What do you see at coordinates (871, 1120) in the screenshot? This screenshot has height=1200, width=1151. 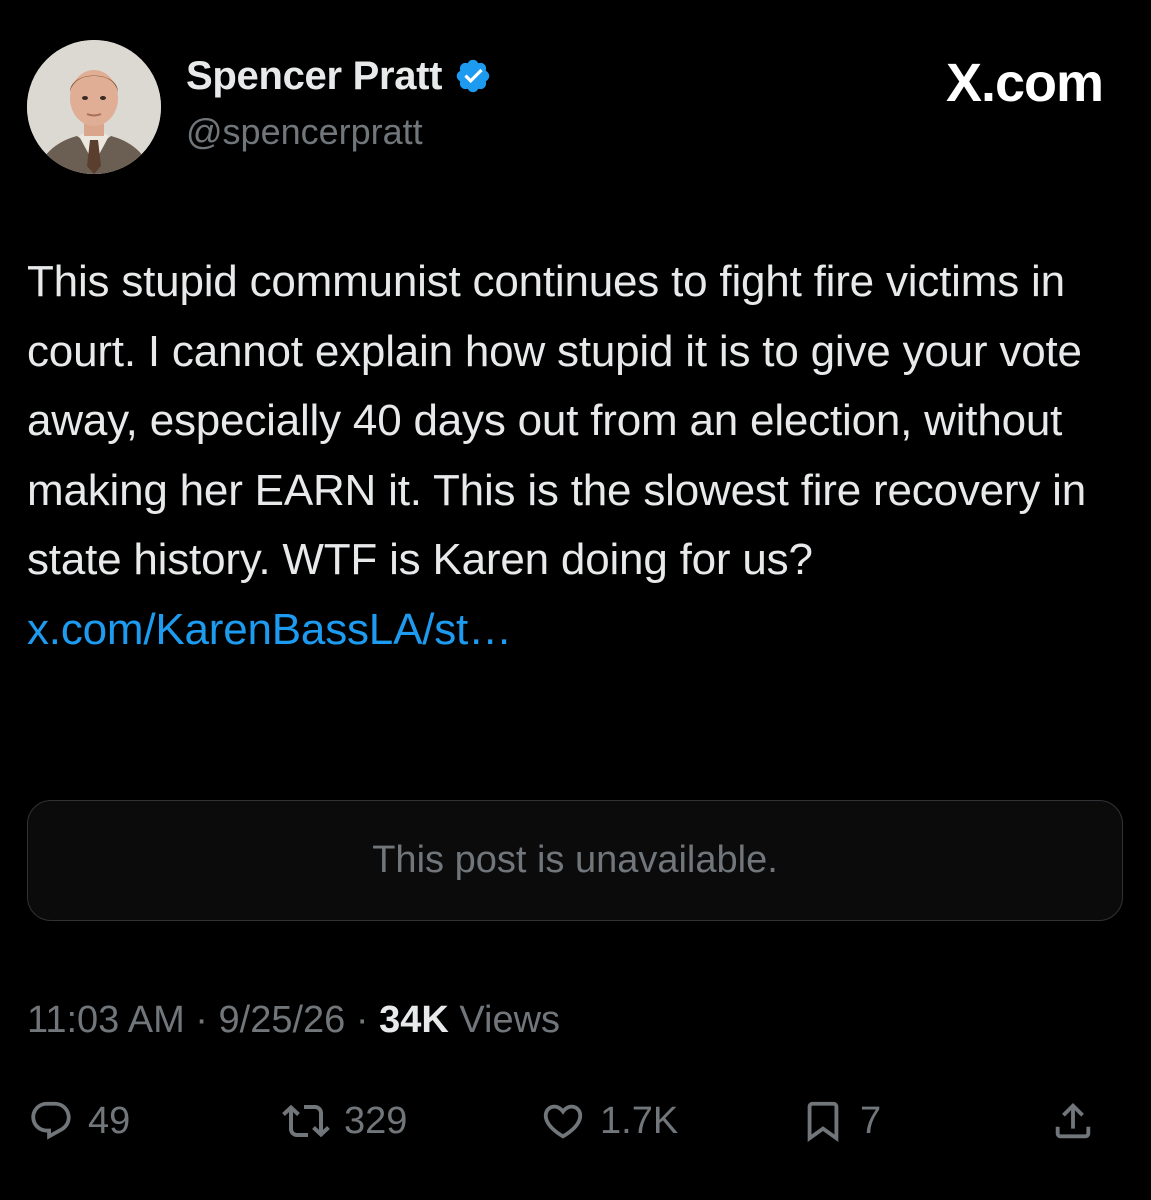 I see `bookmark-count: 7` at bounding box center [871, 1120].